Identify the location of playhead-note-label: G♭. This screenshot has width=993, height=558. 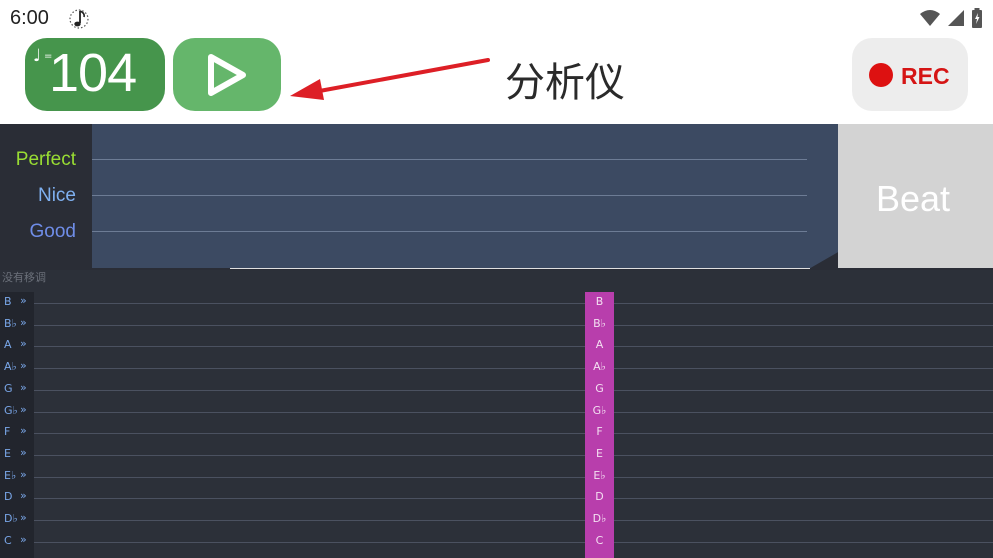
(599, 410).